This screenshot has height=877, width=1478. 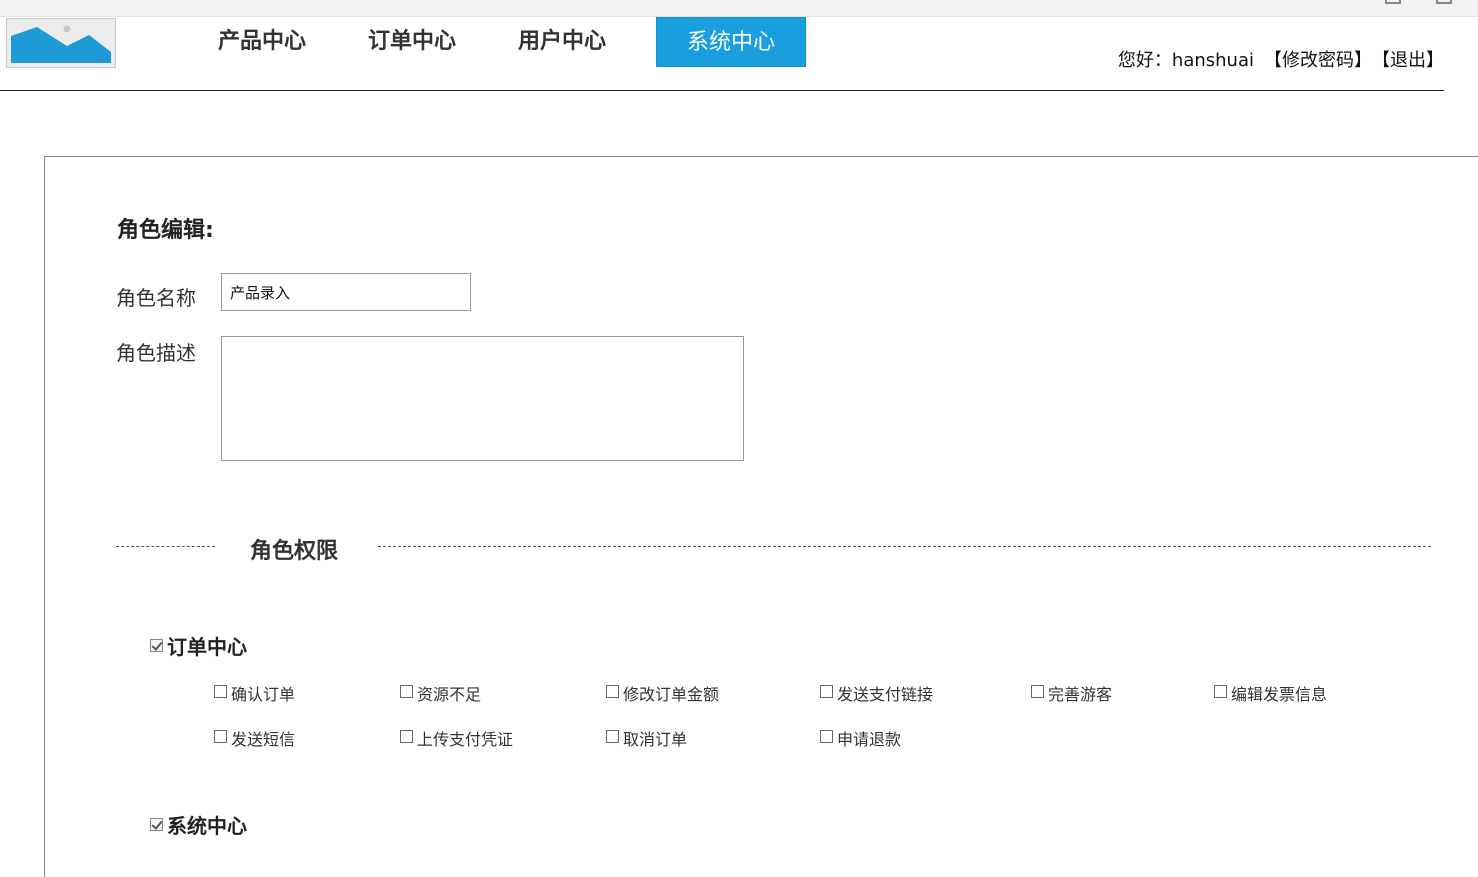 I want to click on perm-insufficient-resource: 资源不足, so click(x=440, y=693).